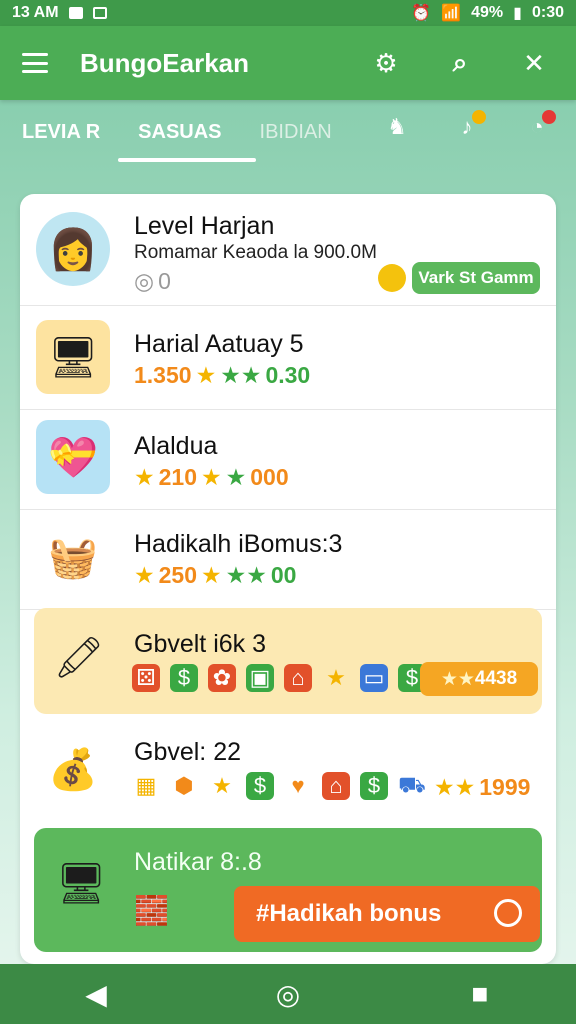  What do you see at coordinates (269, 477) in the screenshot?
I see `row-stat-b: 000` at bounding box center [269, 477].